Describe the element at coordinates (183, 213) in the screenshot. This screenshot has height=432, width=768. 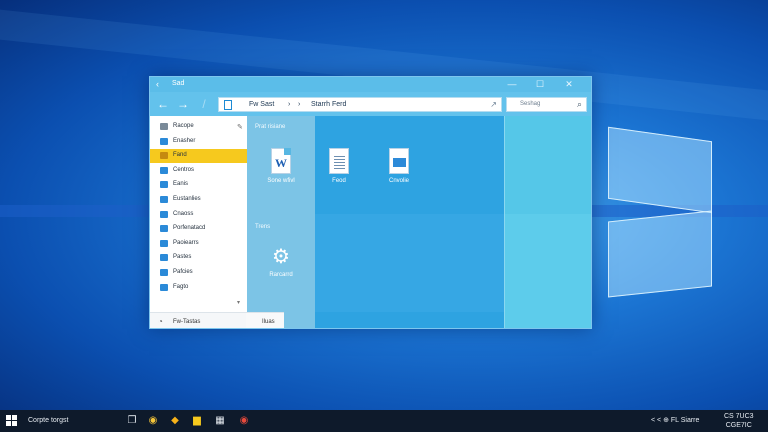
I see `sidebar-item-label: Cnaoss` at that location.